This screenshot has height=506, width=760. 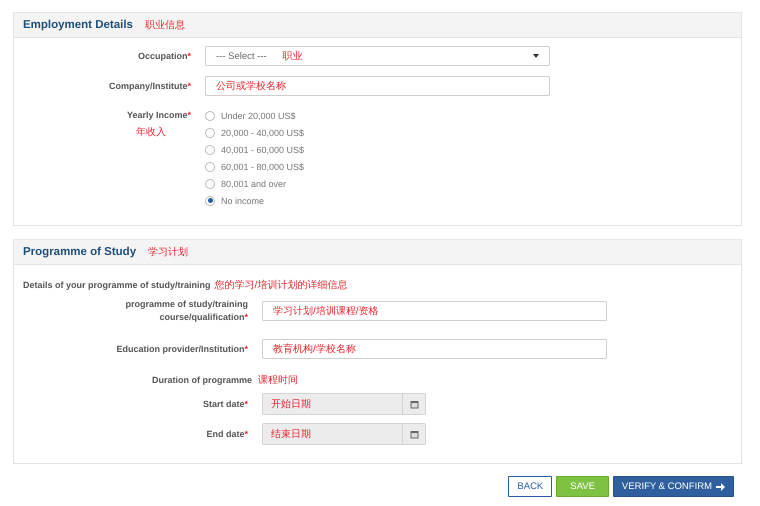 What do you see at coordinates (720, 486) in the screenshot?
I see `arrow-icon` at bounding box center [720, 486].